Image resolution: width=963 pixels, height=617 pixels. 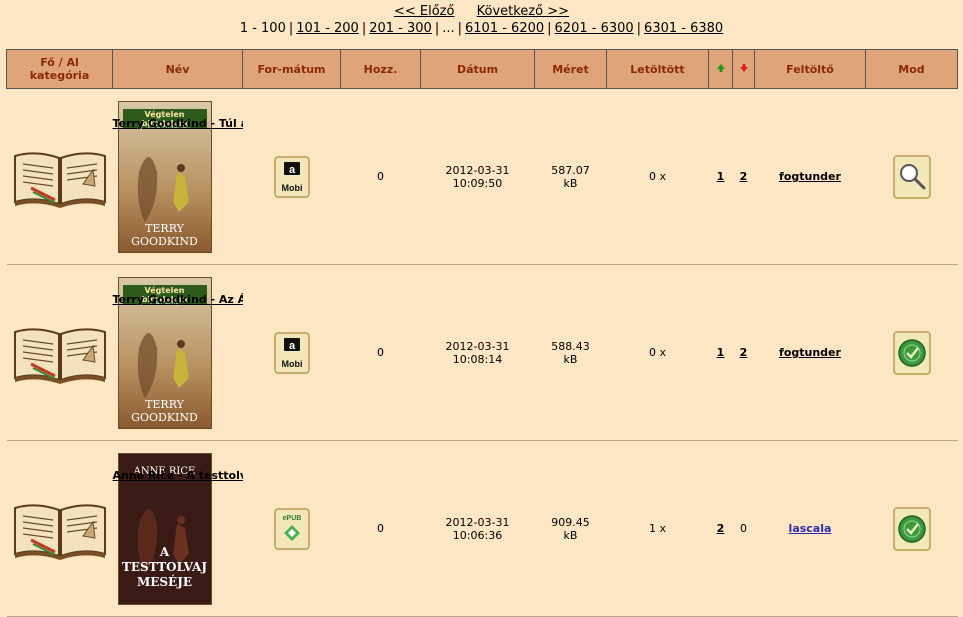 I want to click on page-link: 6201 - 6300, so click(x=594, y=28).